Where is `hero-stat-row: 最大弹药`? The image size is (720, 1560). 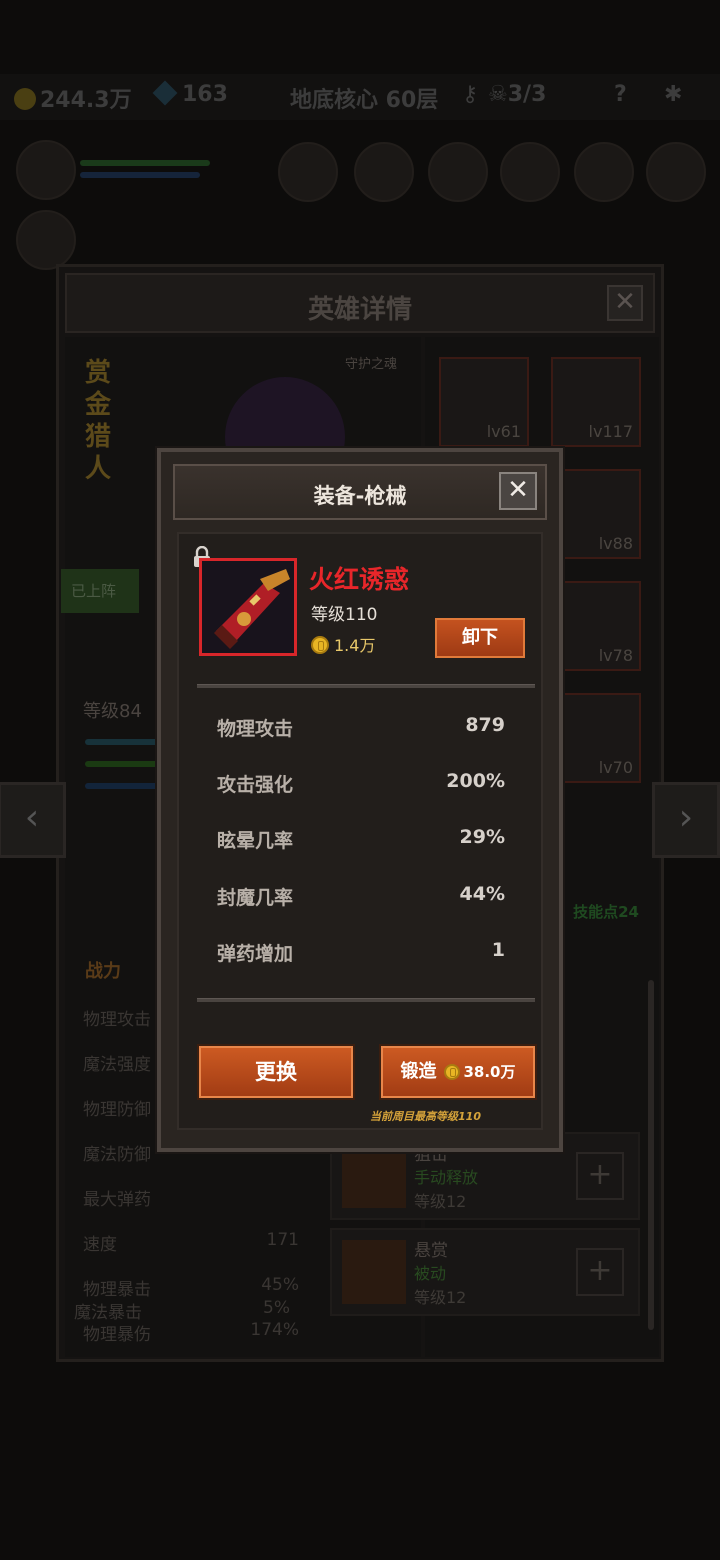 hero-stat-row: 最大弹药 is located at coordinates (117, 1200).